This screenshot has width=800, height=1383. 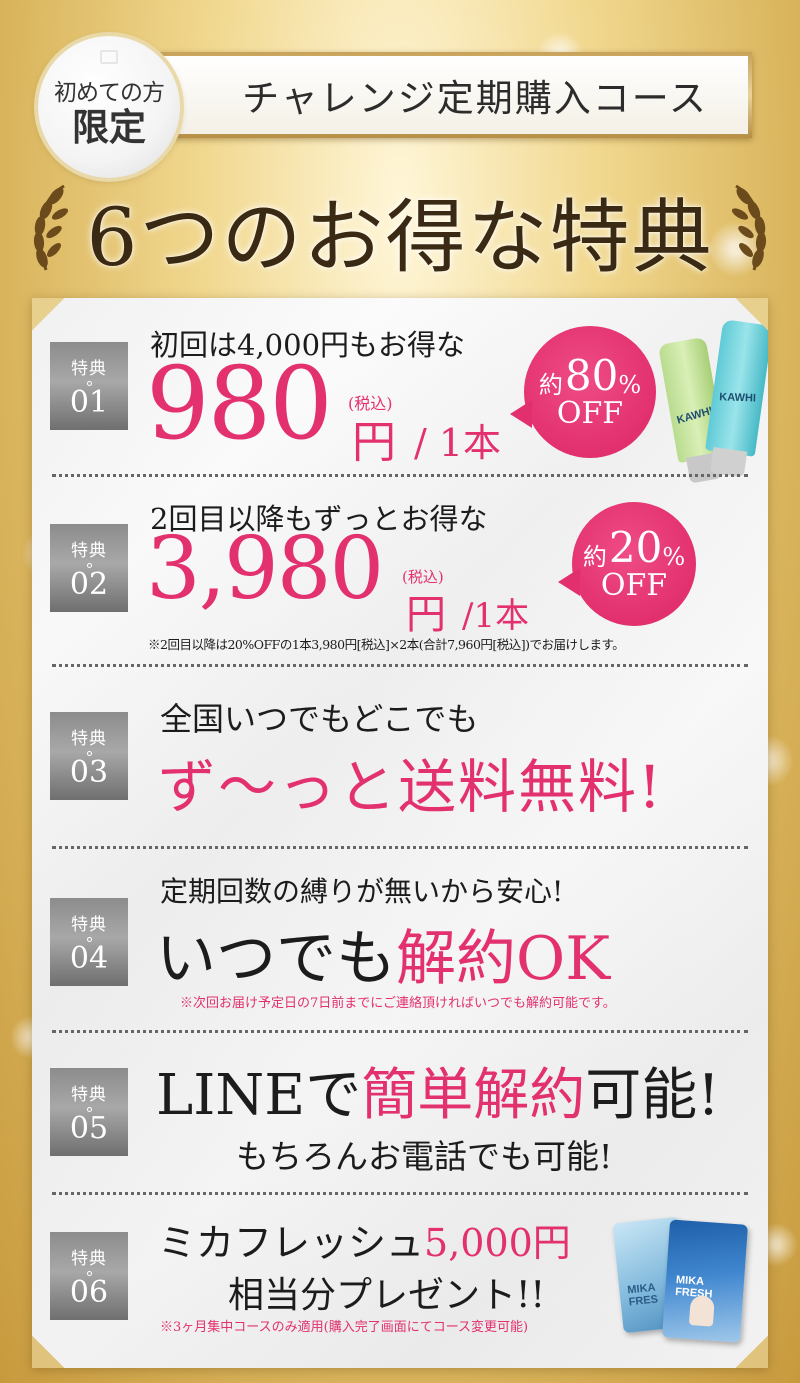 I want to click on benefit-02-off-badge: 約 20 % OFF, so click(x=627, y=564).